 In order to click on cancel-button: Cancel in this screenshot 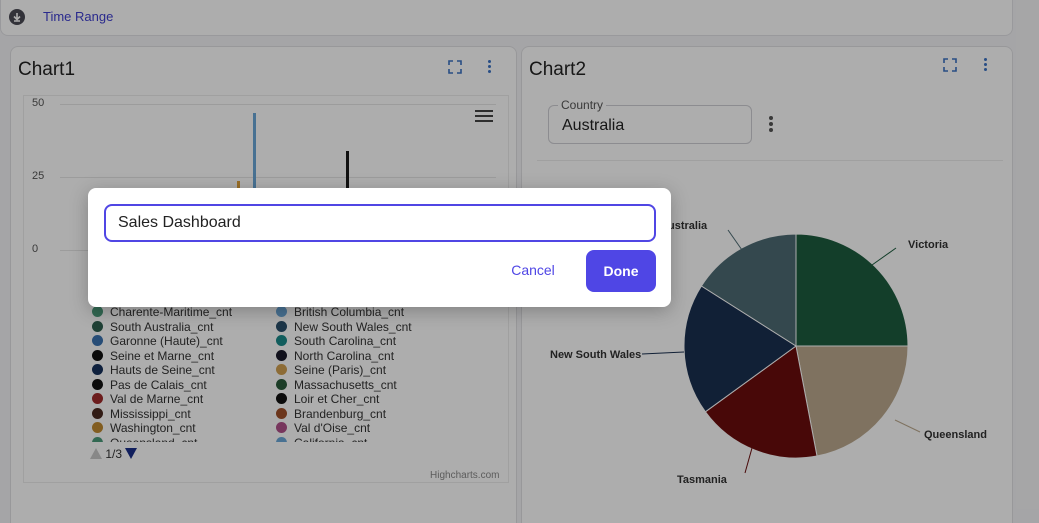, I will do `click(533, 270)`.